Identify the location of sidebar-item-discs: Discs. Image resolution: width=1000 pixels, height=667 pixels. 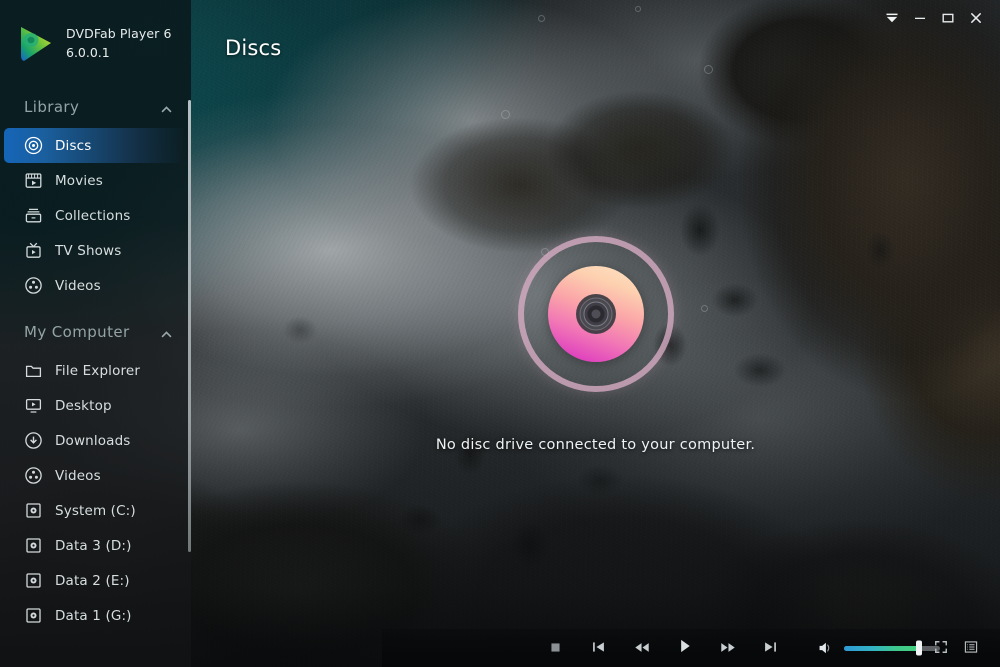
(94, 145).